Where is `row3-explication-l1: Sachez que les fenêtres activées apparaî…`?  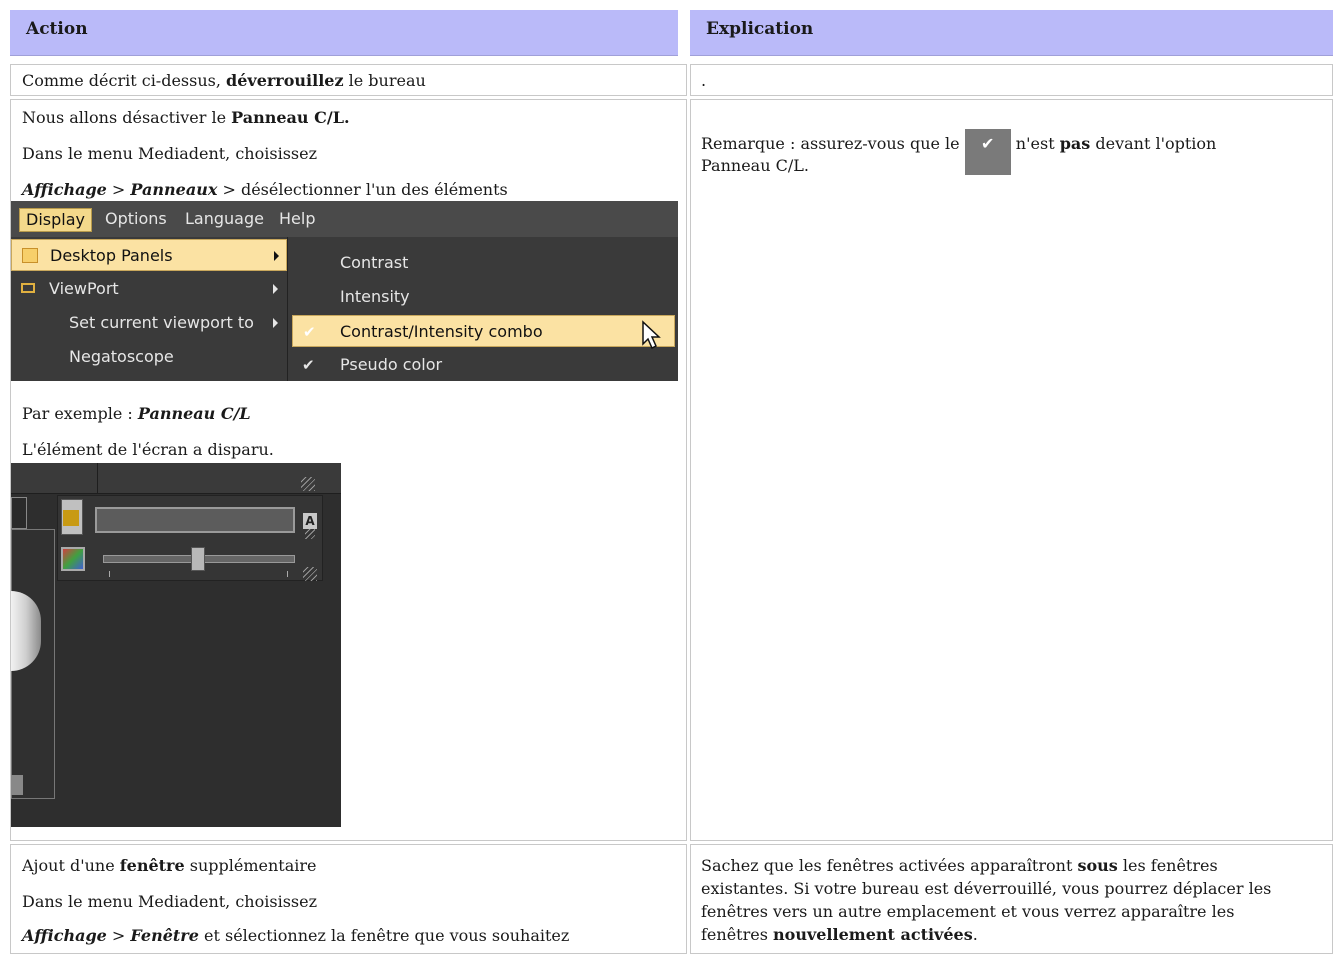 row3-explication-l1: Sachez que les fenêtres activées apparaî… is located at coordinates (959, 865).